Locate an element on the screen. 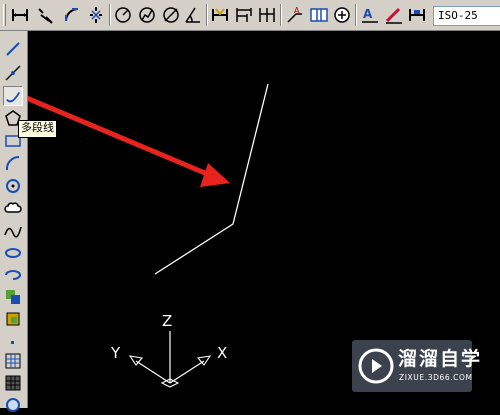 This screenshot has height=415, width=500. polyline-tooltip: 多段线 is located at coordinates (37, 129).